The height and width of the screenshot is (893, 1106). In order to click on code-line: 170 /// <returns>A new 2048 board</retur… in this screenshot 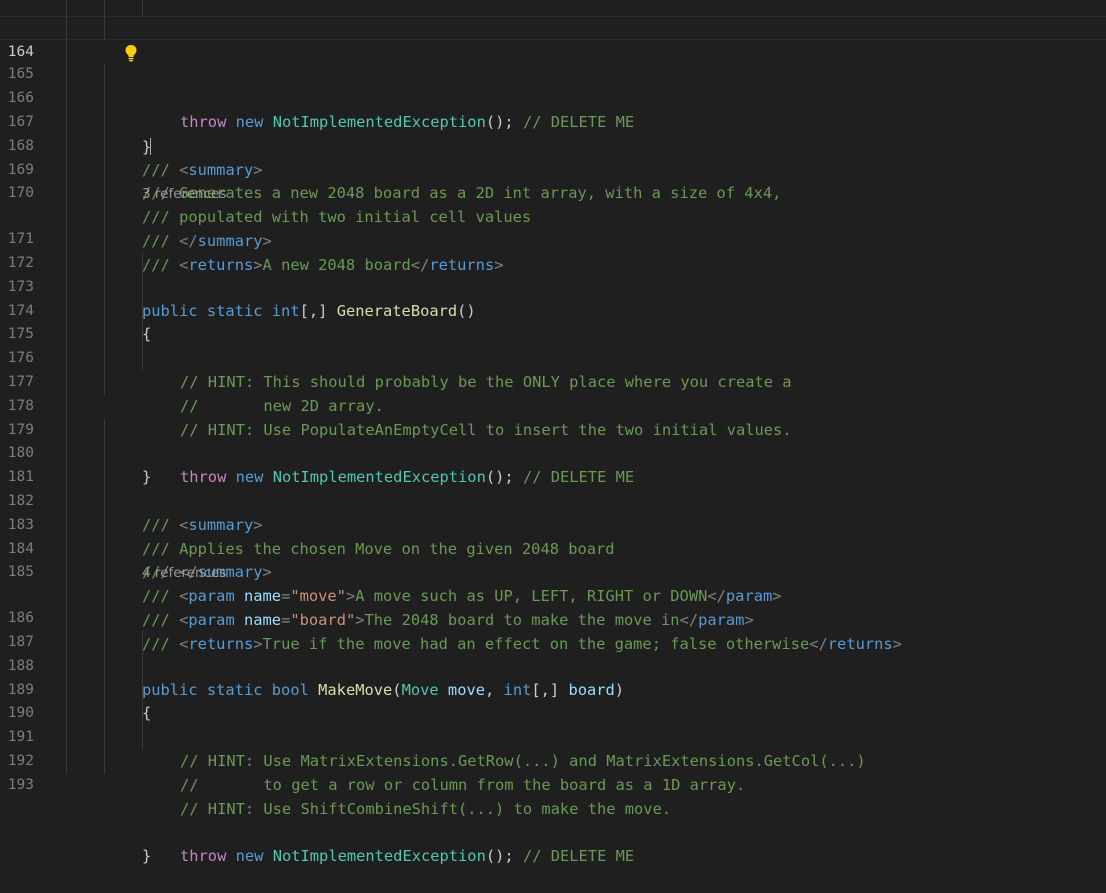, I will do `click(553, 216)`.